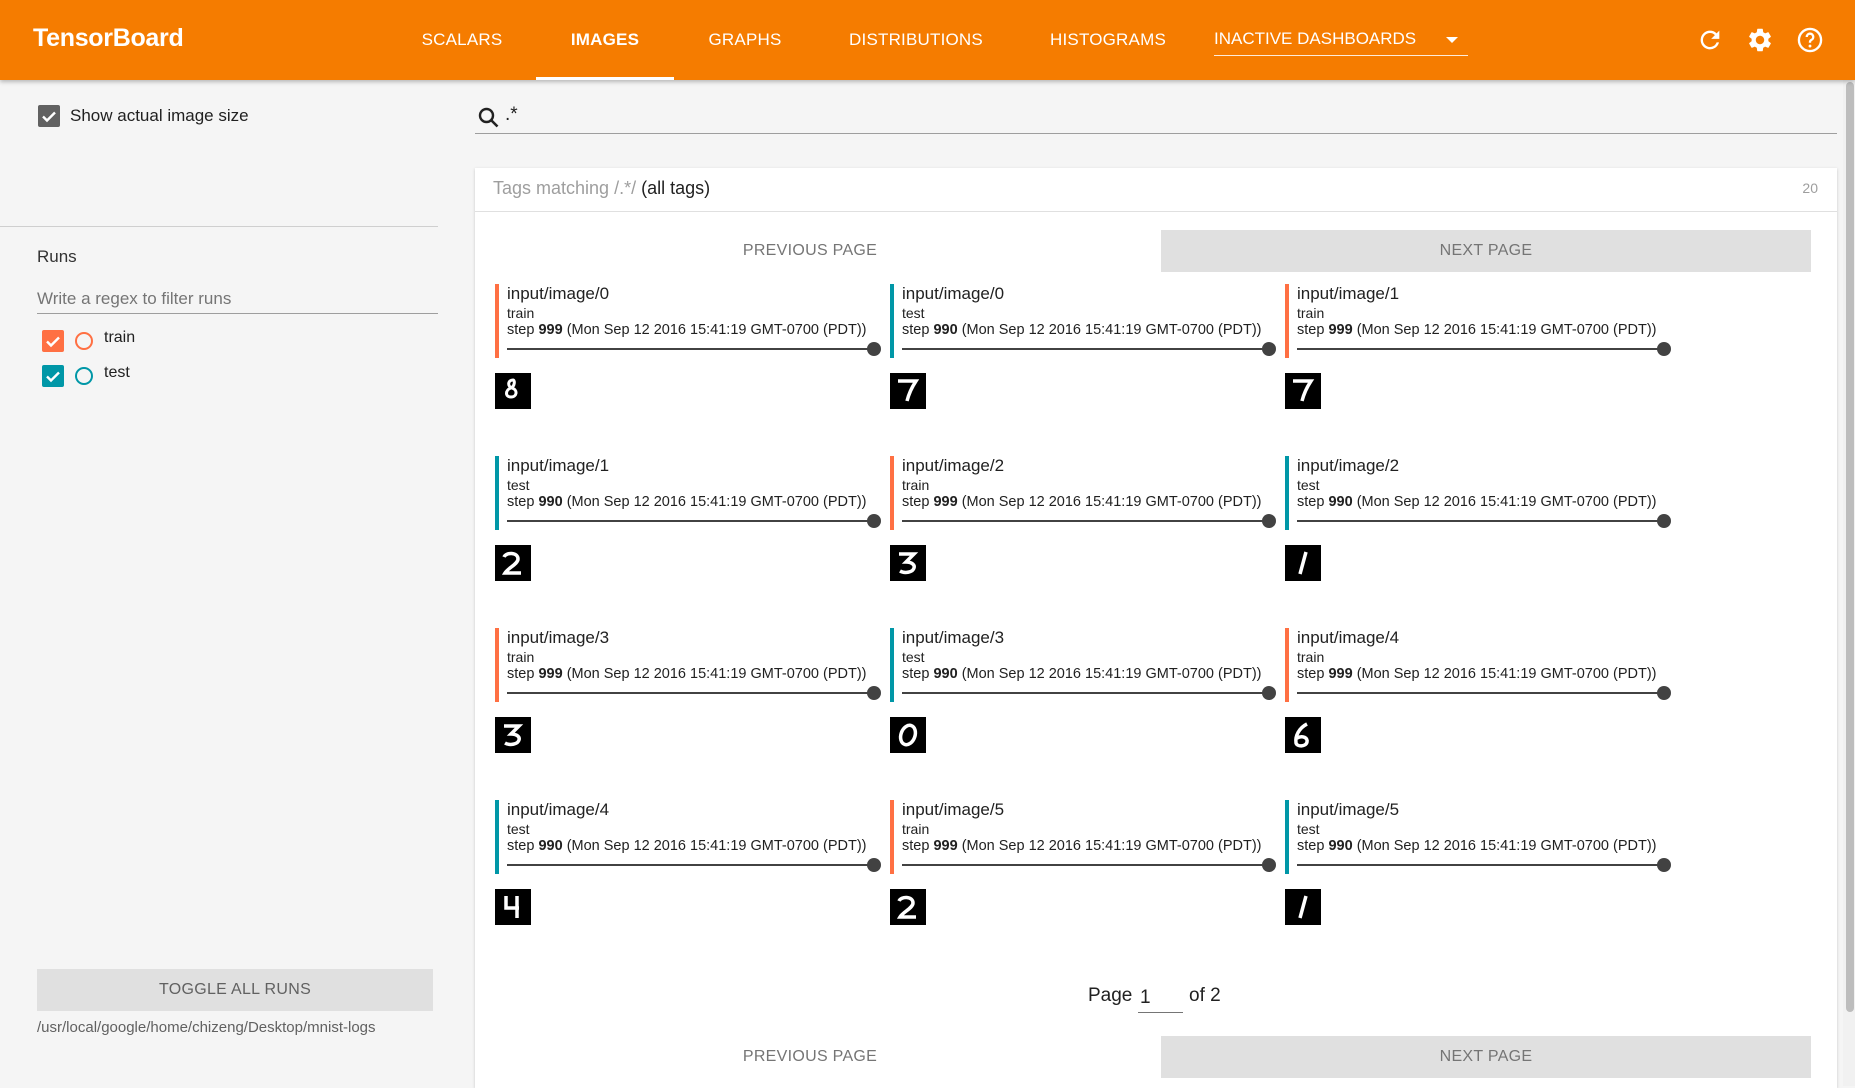  I want to click on scrollbar-thumb, so click(1850, 547).